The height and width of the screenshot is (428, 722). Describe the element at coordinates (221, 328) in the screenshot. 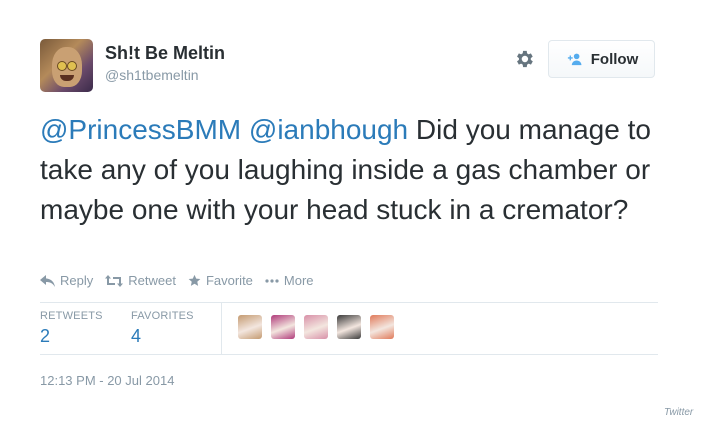

I see `stats-divider` at that location.